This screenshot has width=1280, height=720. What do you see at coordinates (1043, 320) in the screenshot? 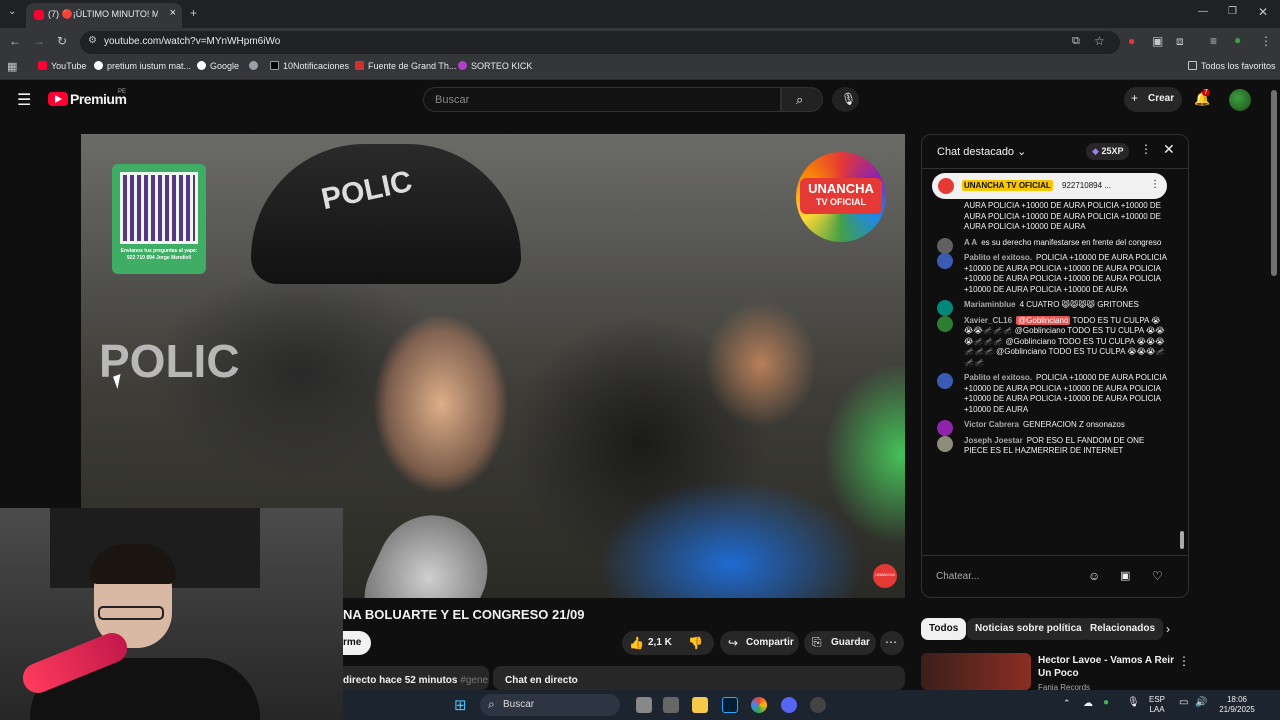
I see `chat-mention: @Goblinciano` at bounding box center [1043, 320].